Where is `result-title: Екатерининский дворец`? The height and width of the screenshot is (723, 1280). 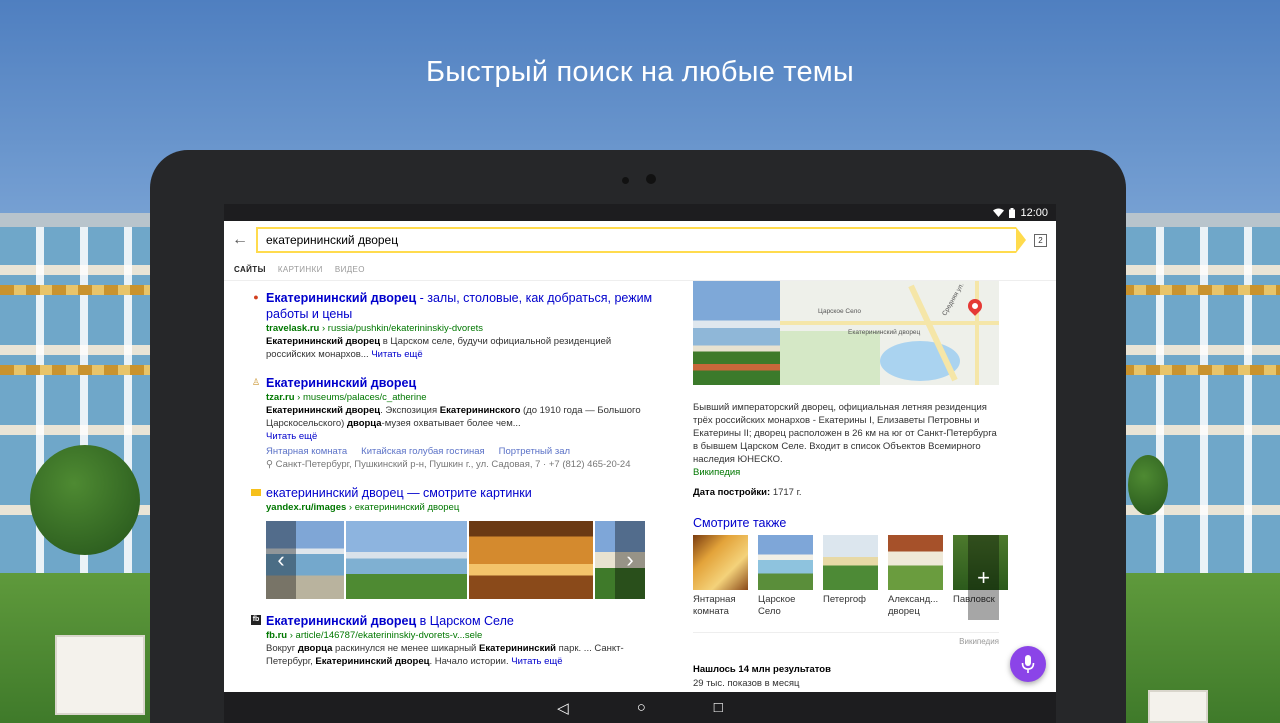
result-title: Екатерининский дворец is located at coordinates (463, 383).